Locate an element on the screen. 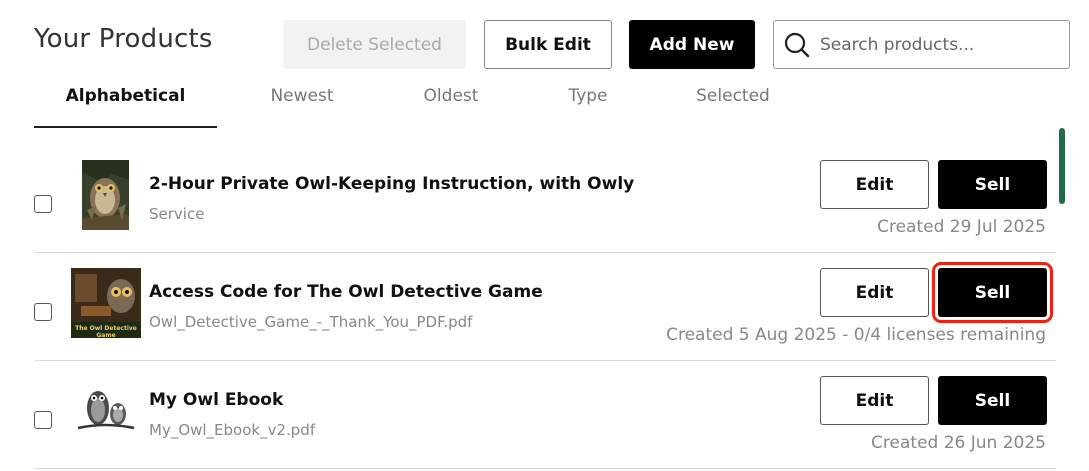 The height and width of the screenshot is (471, 1089). sort-tabs: Alphabetical Newest Oldest Type Selected is located at coordinates (414, 107).